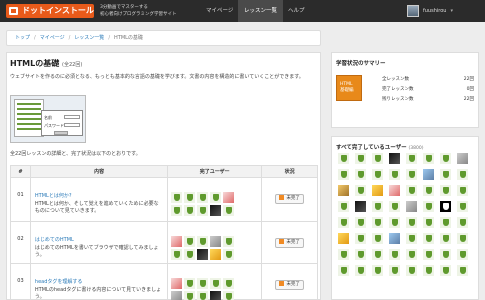 This screenshot has width=485, height=300. Describe the element at coordinates (430, 11) in the screenshot. I see `user-menu: fuushirou ▾` at that location.